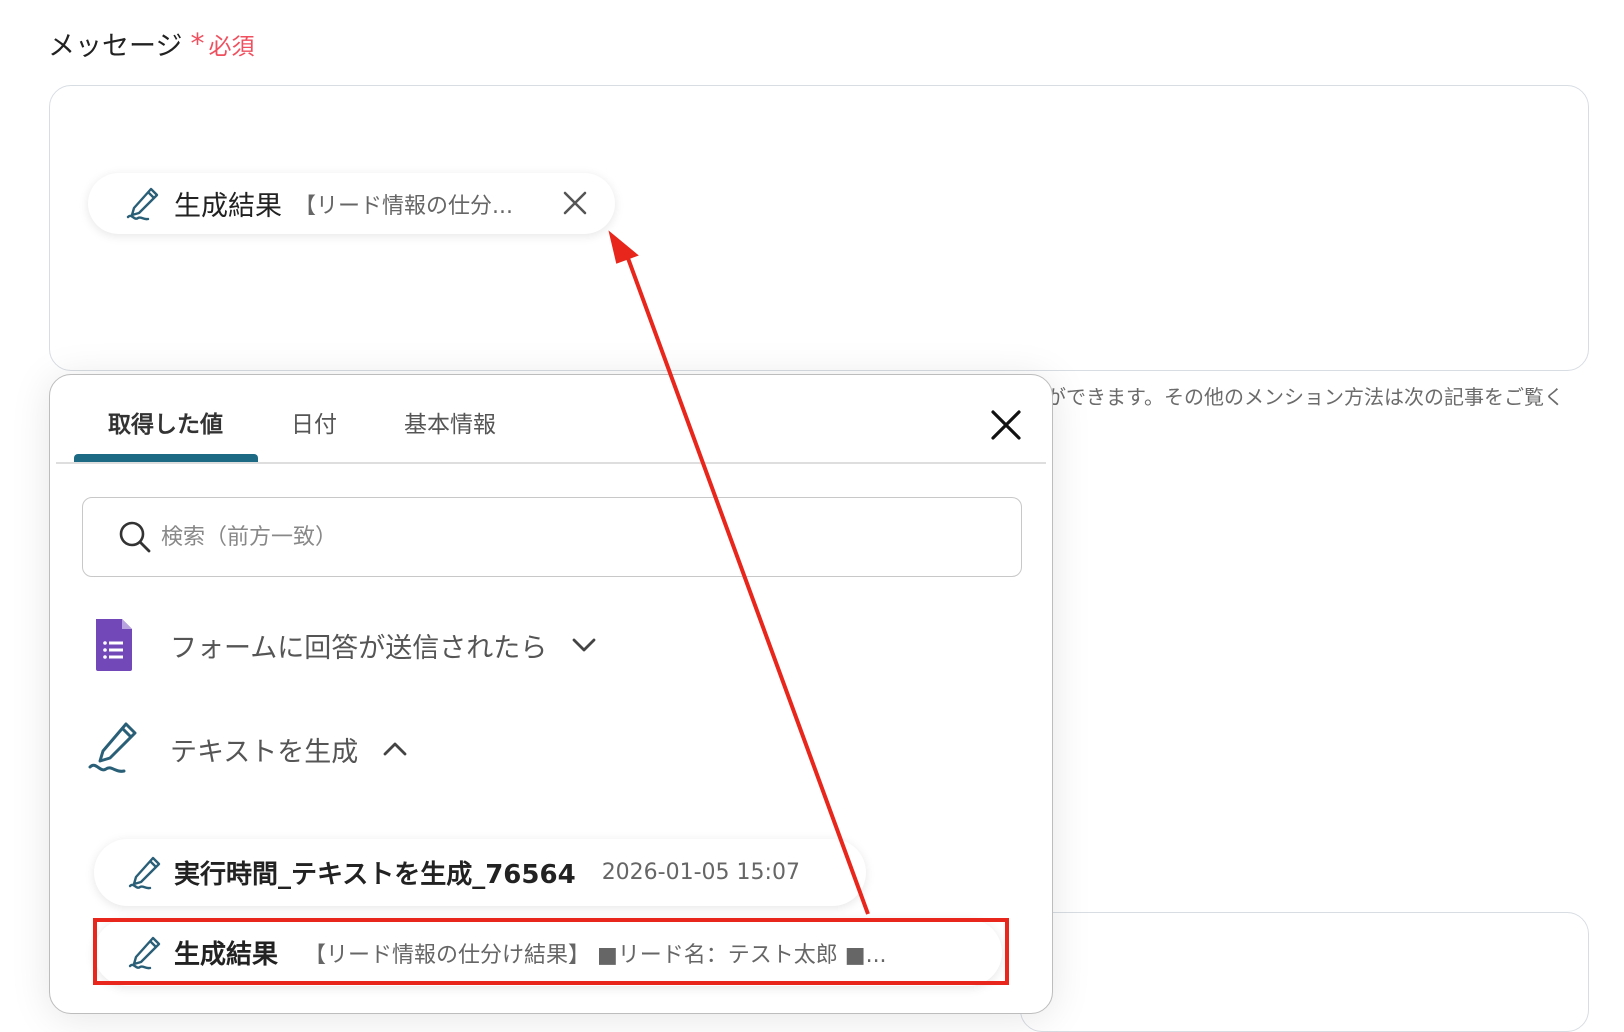 This screenshot has height=1032, width=1624. I want to click on item-value: 2026-01-05 15:07, so click(700, 872).